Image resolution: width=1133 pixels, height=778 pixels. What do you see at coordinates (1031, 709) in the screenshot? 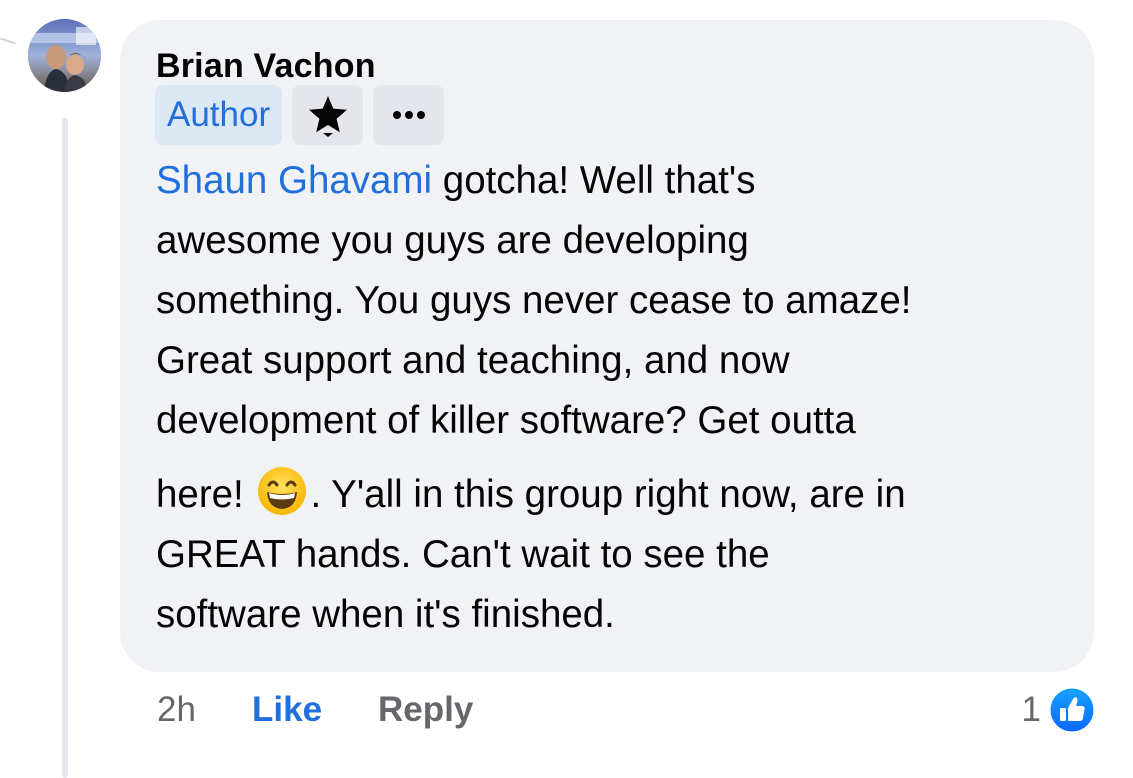
I see `reaction-count: 1` at bounding box center [1031, 709].